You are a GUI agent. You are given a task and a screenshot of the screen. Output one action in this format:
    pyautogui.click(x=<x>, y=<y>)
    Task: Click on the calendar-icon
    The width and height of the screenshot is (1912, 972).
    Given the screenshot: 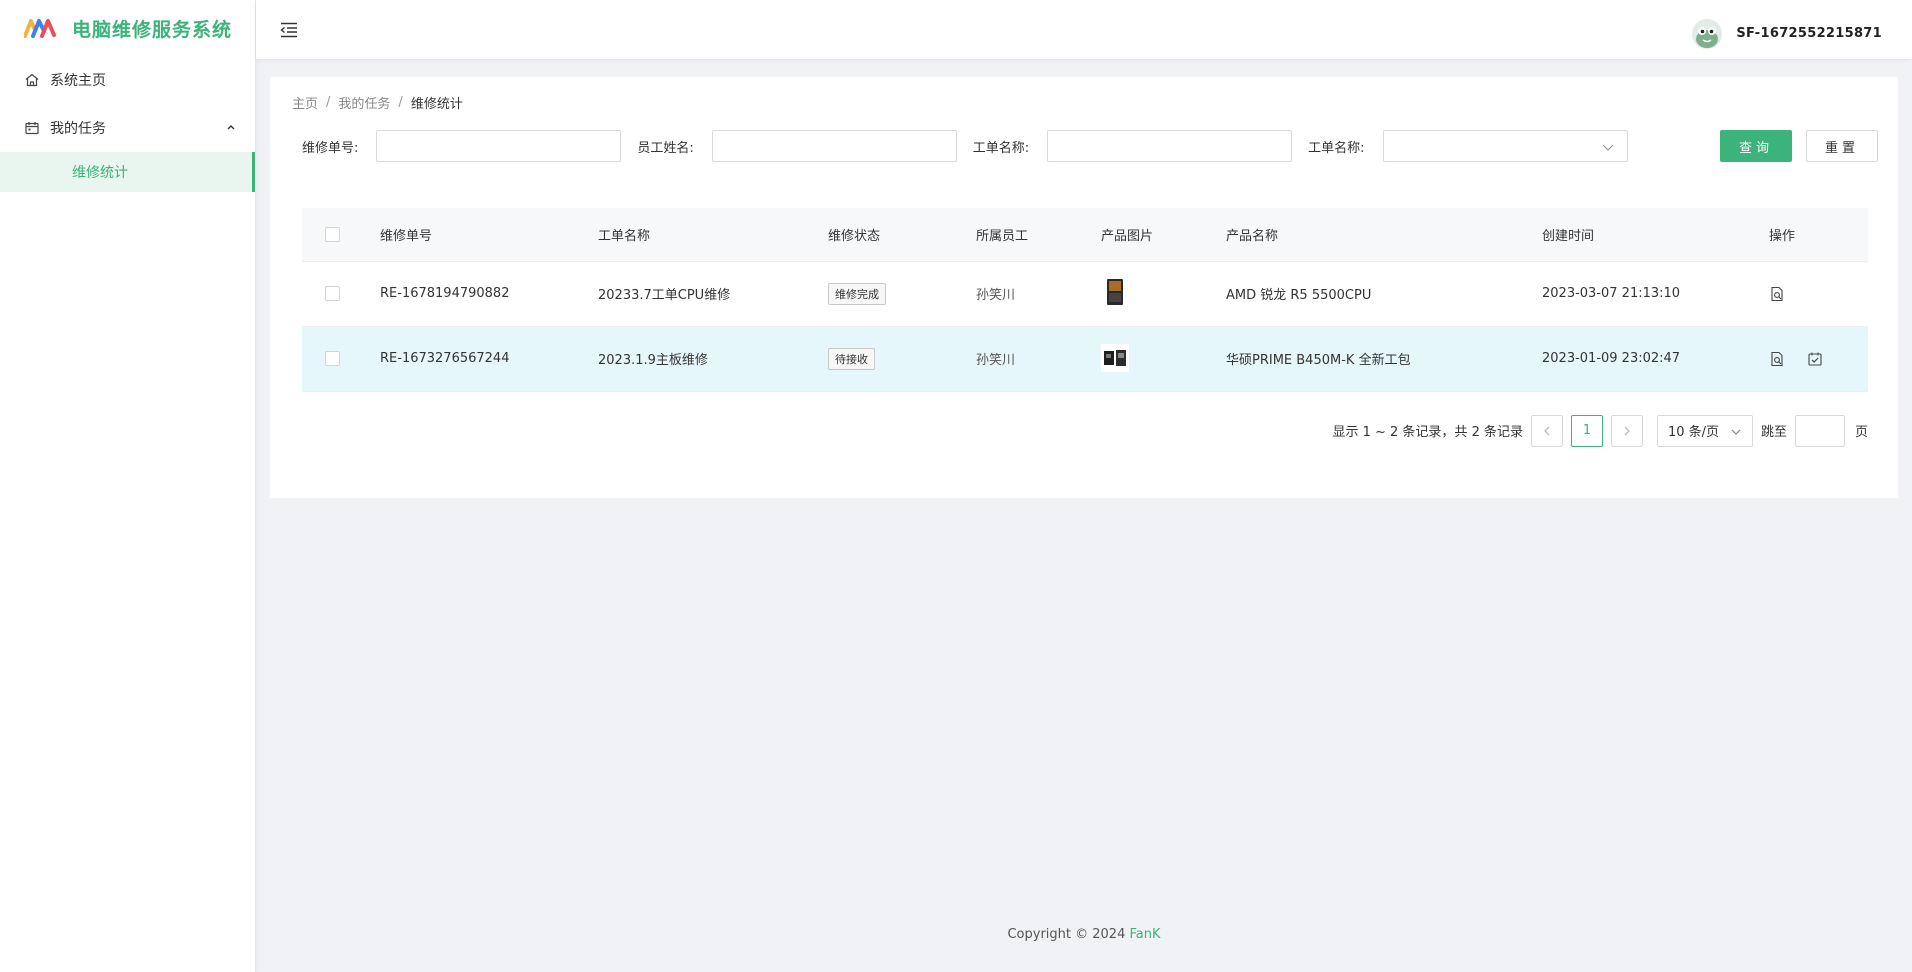 What is the action you would take?
    pyautogui.click(x=32, y=128)
    